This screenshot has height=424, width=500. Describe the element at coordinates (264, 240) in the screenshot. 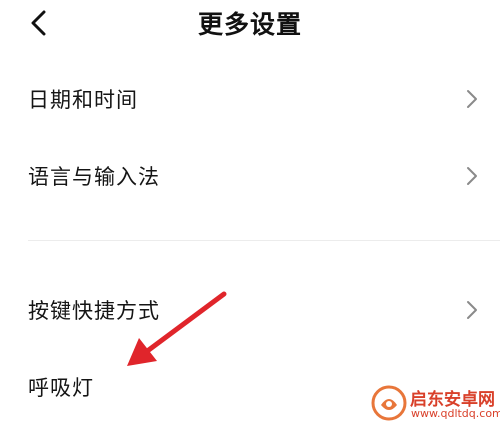

I see `section-divider` at that location.